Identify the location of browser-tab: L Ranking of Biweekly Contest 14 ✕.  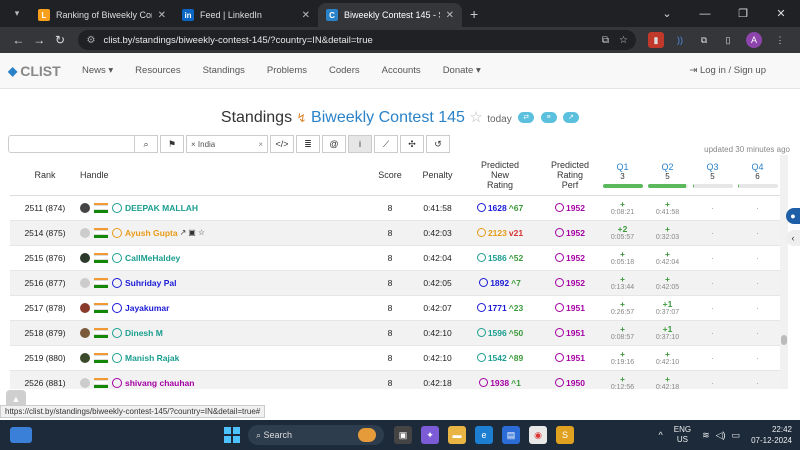
(102, 15).